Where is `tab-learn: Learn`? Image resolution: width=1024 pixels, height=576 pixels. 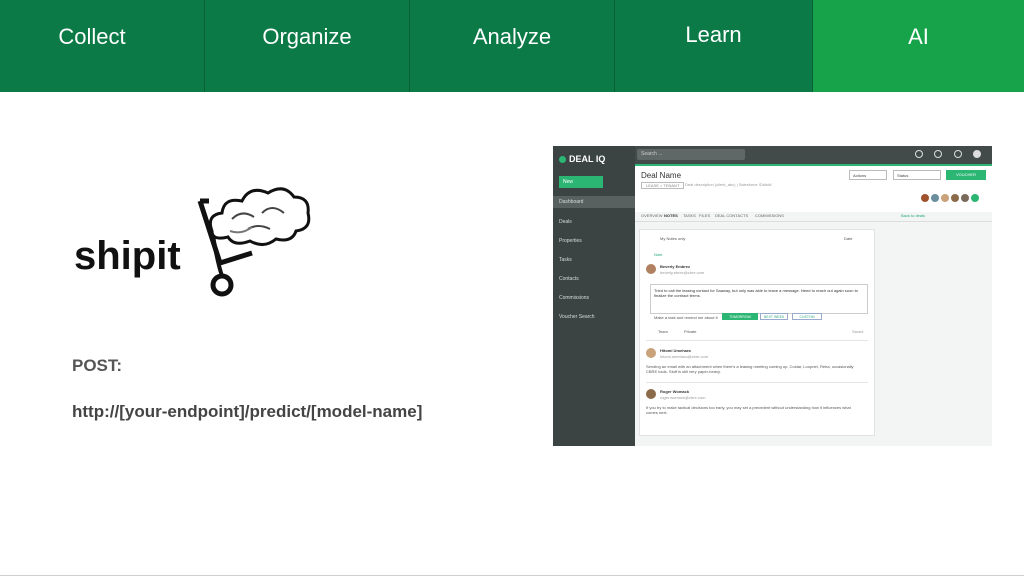
tab-learn: Learn is located at coordinates (714, 46).